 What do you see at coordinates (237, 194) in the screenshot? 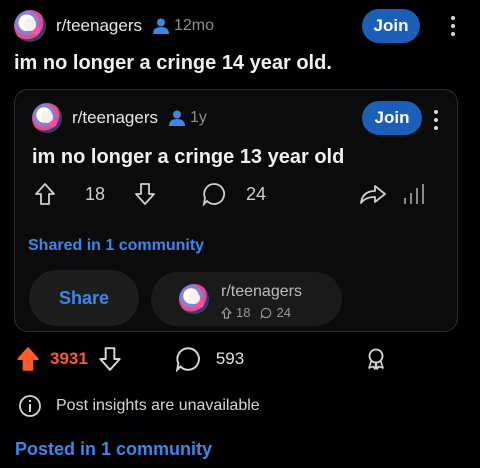
I see `crosspost-actions: 18 24` at bounding box center [237, 194].